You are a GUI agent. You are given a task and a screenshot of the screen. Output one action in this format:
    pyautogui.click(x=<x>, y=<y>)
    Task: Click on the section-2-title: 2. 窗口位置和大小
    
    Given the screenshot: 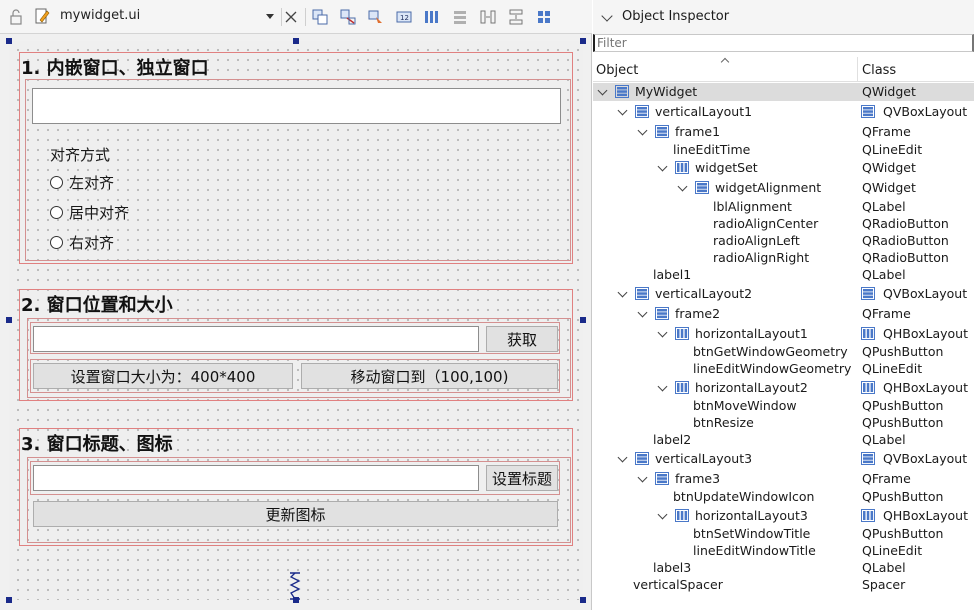 What is the action you would take?
    pyautogui.click(x=97, y=304)
    